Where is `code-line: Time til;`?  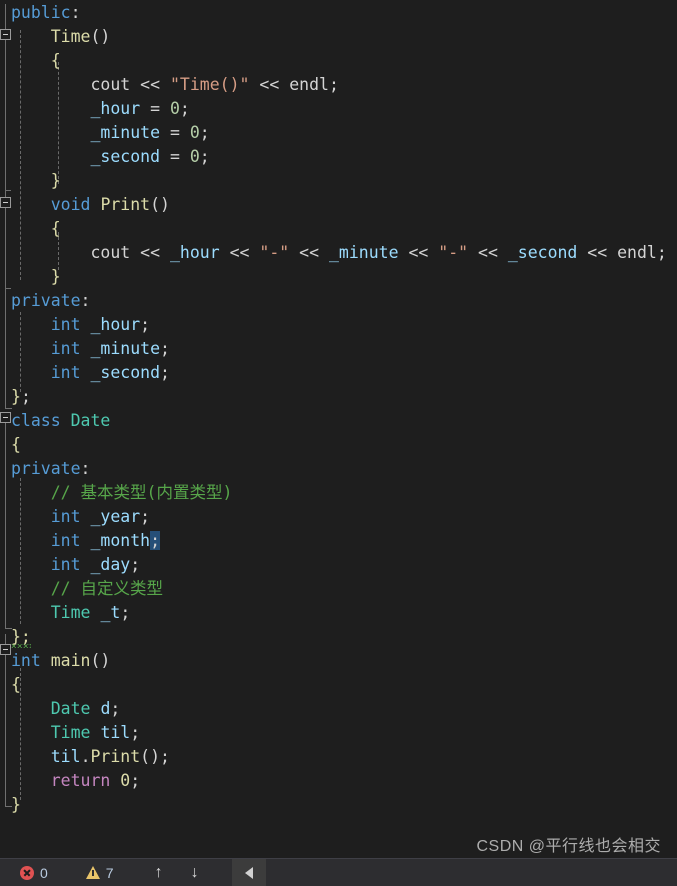 code-line: Time til; is located at coordinates (338, 733).